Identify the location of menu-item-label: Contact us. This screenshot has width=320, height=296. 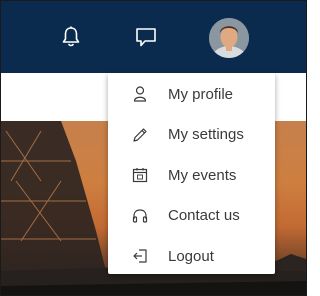
(204, 216).